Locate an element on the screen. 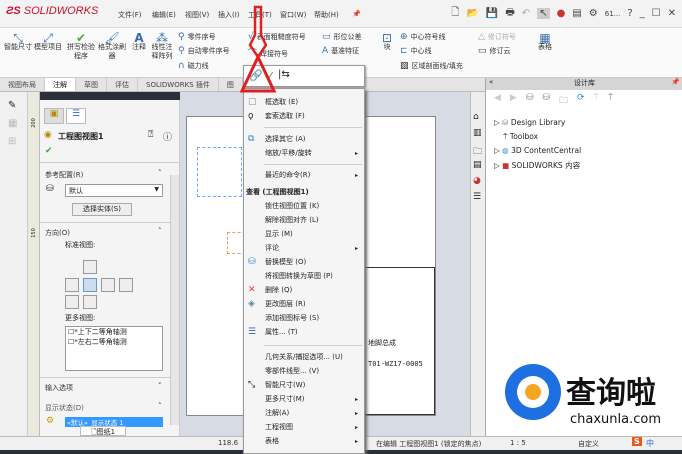 The width and height of the screenshot is (682, 454). print-icon: 🖶 is located at coordinates (509, 13).